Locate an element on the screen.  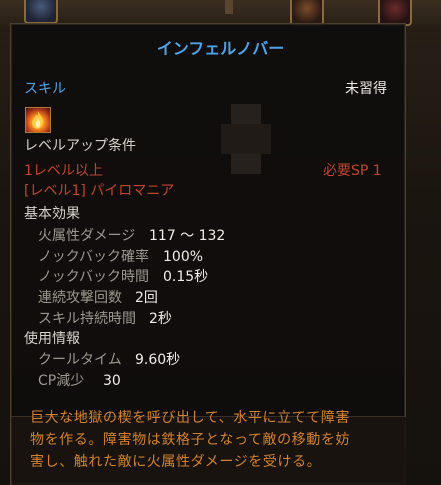
frame-divider is located at coordinates (229, 7).